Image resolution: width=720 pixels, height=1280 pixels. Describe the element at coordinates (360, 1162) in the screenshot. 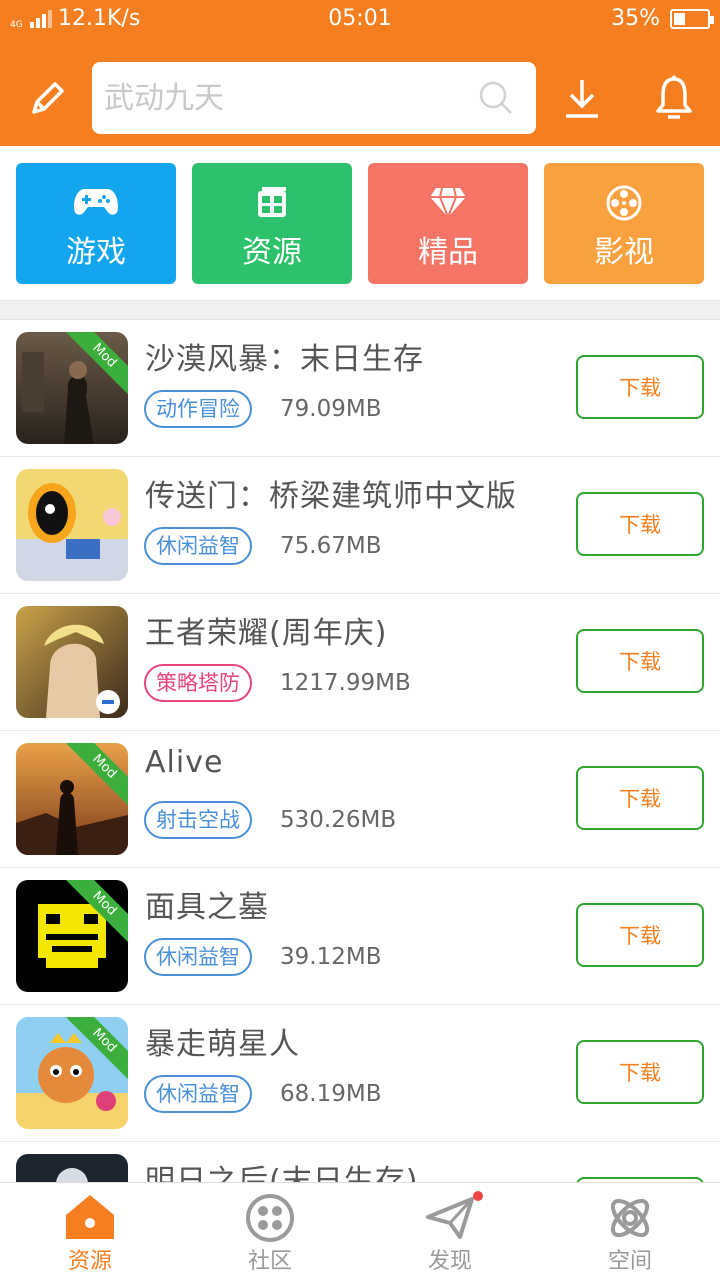

I see `list-item: 明日之后(末日生存) 下载` at that location.